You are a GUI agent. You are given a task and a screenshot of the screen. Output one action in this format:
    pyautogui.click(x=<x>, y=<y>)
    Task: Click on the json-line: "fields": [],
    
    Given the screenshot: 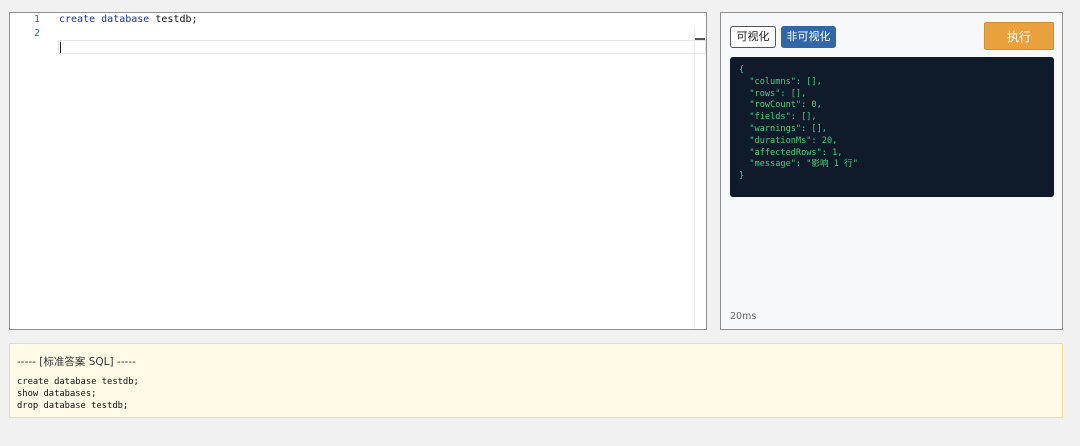 What is the action you would take?
    pyautogui.click(x=778, y=117)
    